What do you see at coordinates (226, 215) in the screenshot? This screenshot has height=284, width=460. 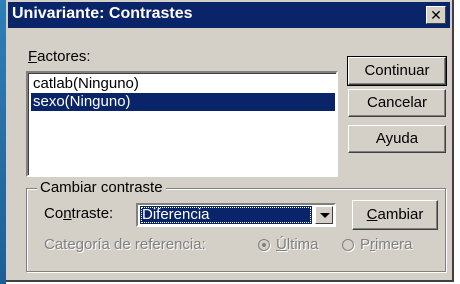 I see `contrast-select-value: Diferencia` at bounding box center [226, 215].